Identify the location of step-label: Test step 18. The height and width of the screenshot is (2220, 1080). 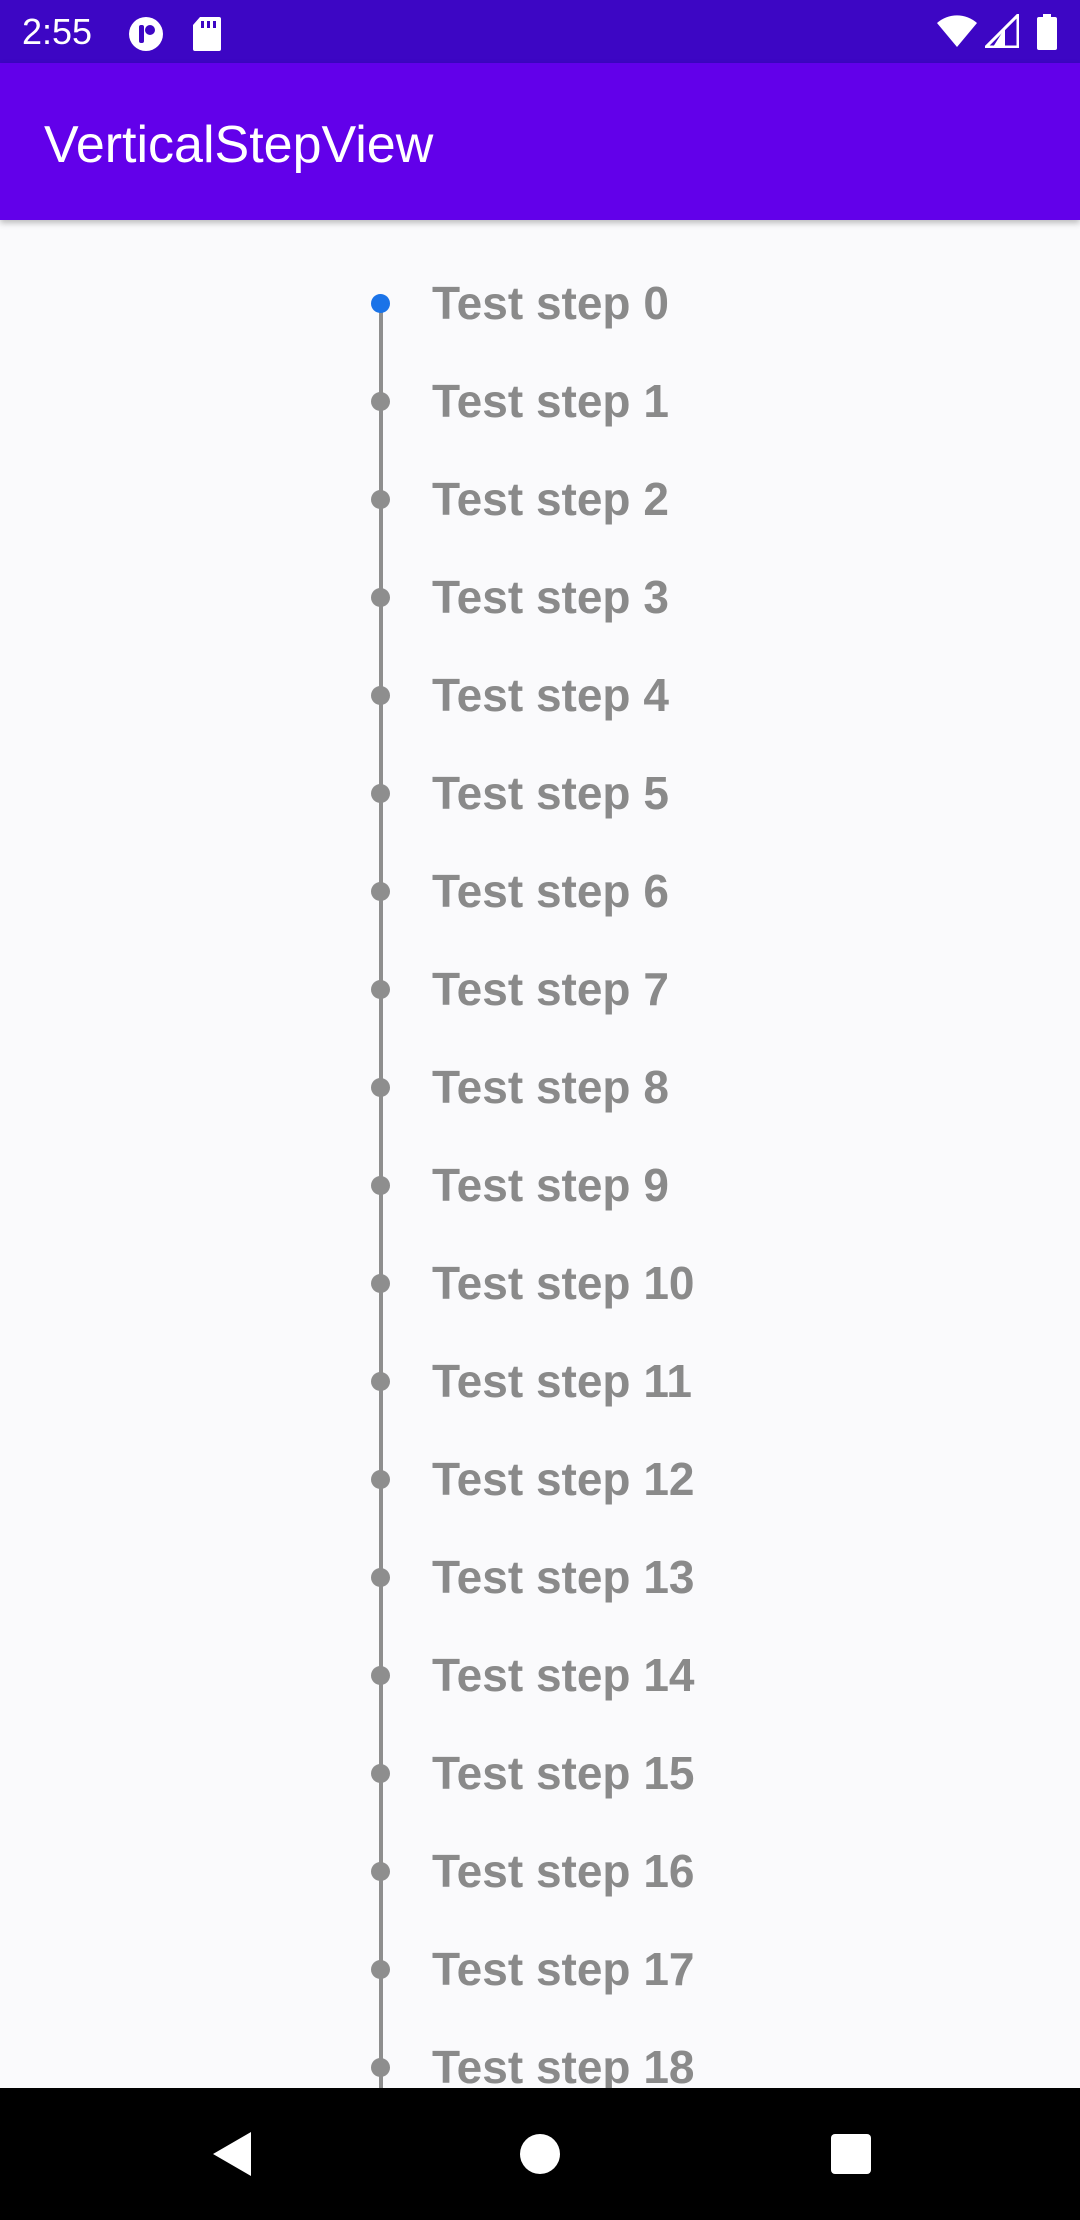
(563, 2064).